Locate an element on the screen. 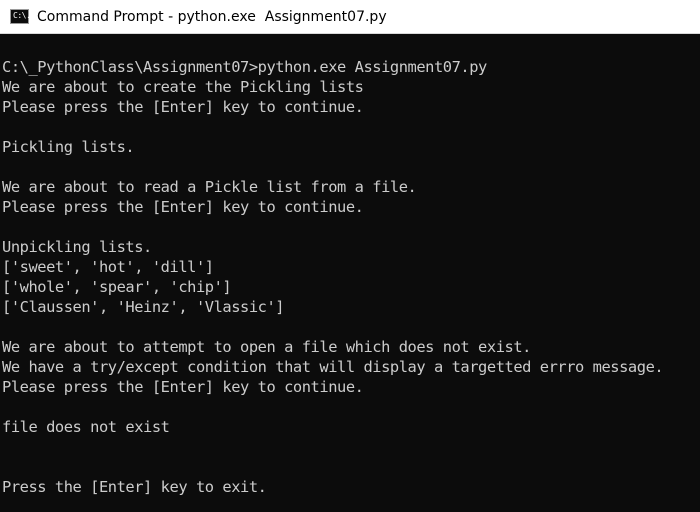 This screenshot has width=700, height=512. command-prompt-icon-label: C:\. is located at coordinates (22, 15).